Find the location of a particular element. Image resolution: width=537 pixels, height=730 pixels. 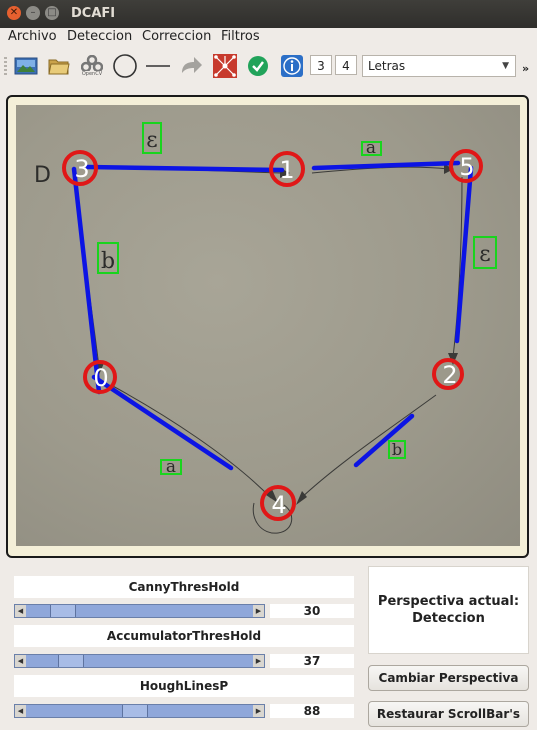

title-bar: ✕ – □ DCAFI is located at coordinates (268, 14).